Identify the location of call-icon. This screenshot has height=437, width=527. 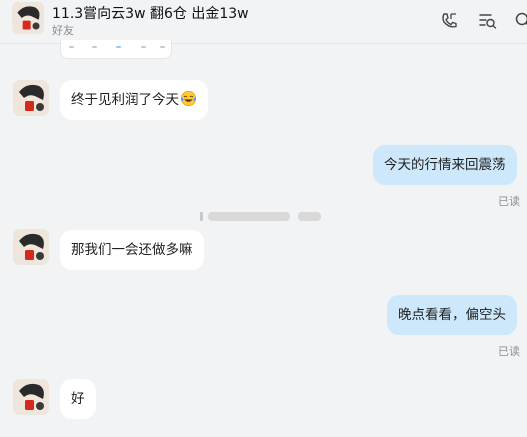
(449, 21).